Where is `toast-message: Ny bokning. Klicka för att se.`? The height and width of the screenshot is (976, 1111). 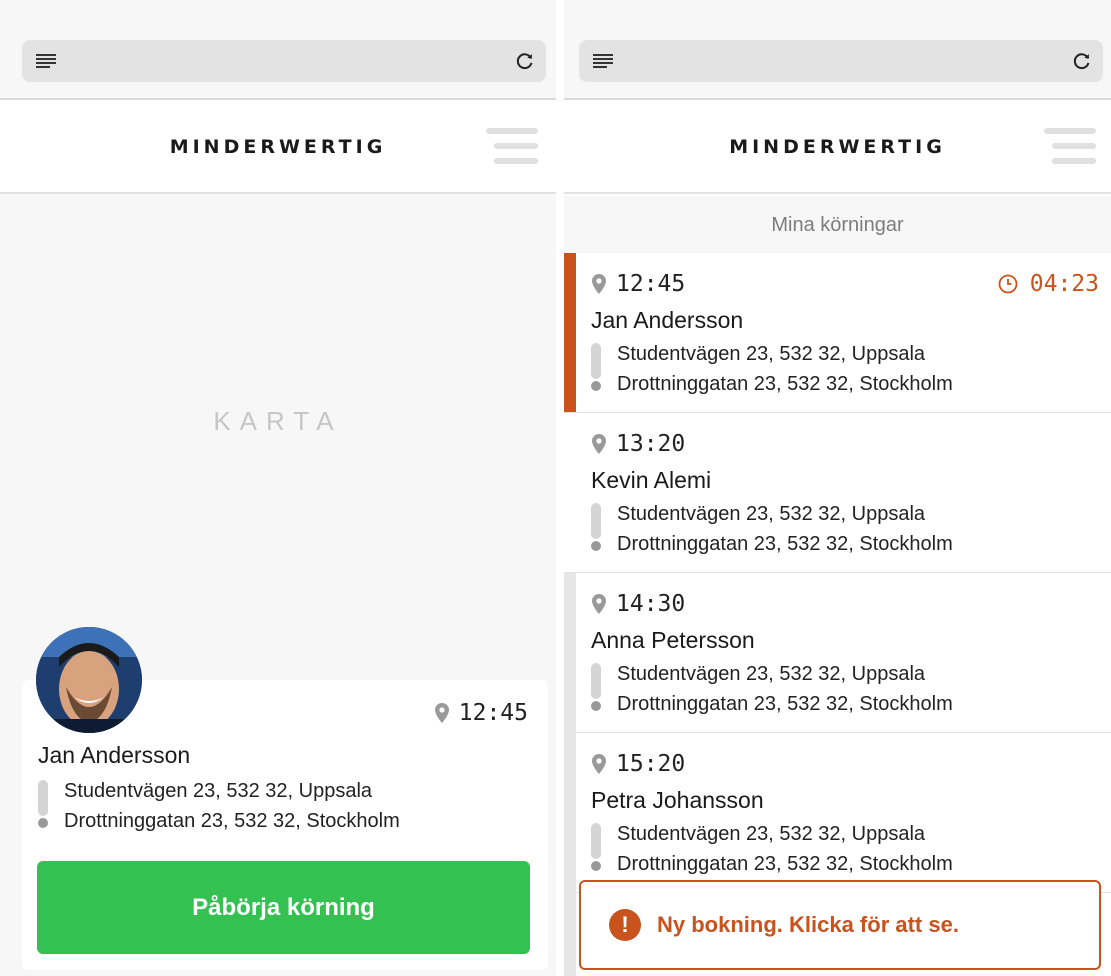
toast-message: Ny bokning. Klicka för att se. is located at coordinates (808, 924).